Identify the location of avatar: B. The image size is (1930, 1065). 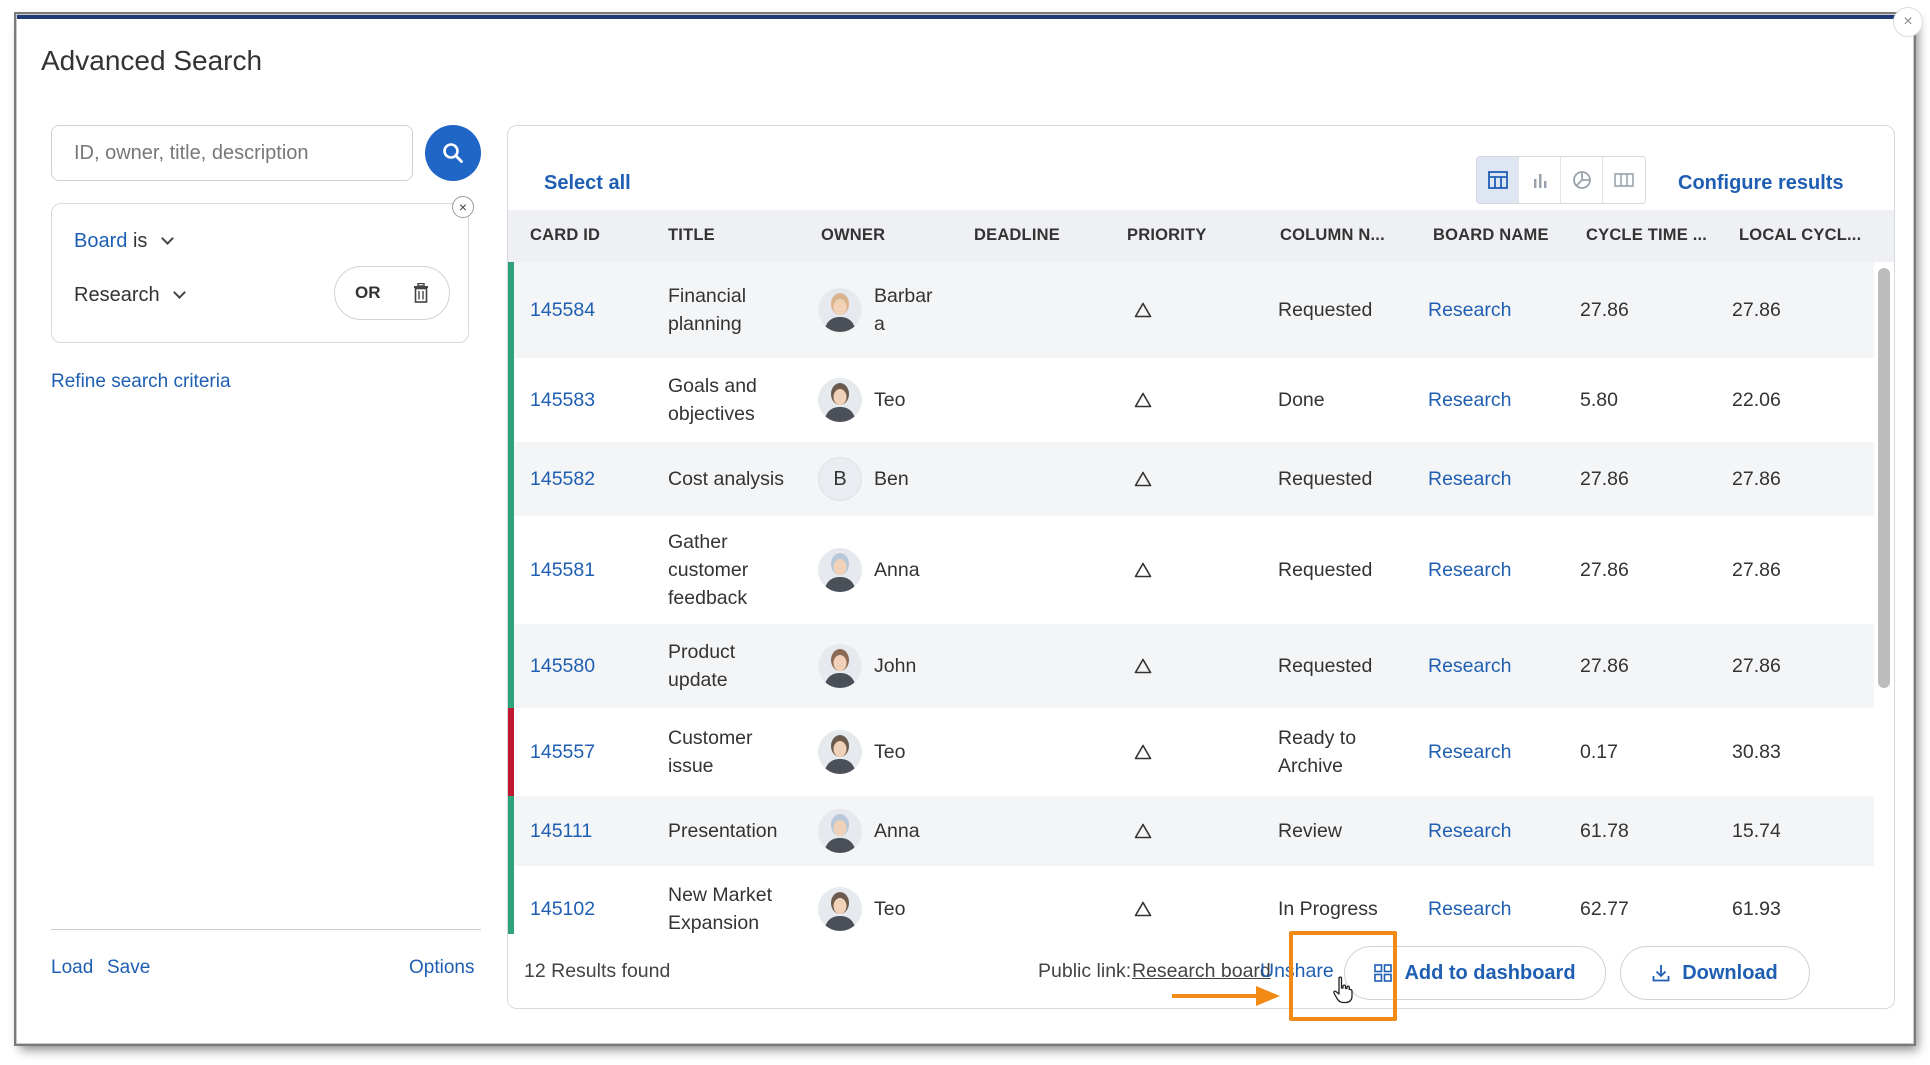
(840, 479).